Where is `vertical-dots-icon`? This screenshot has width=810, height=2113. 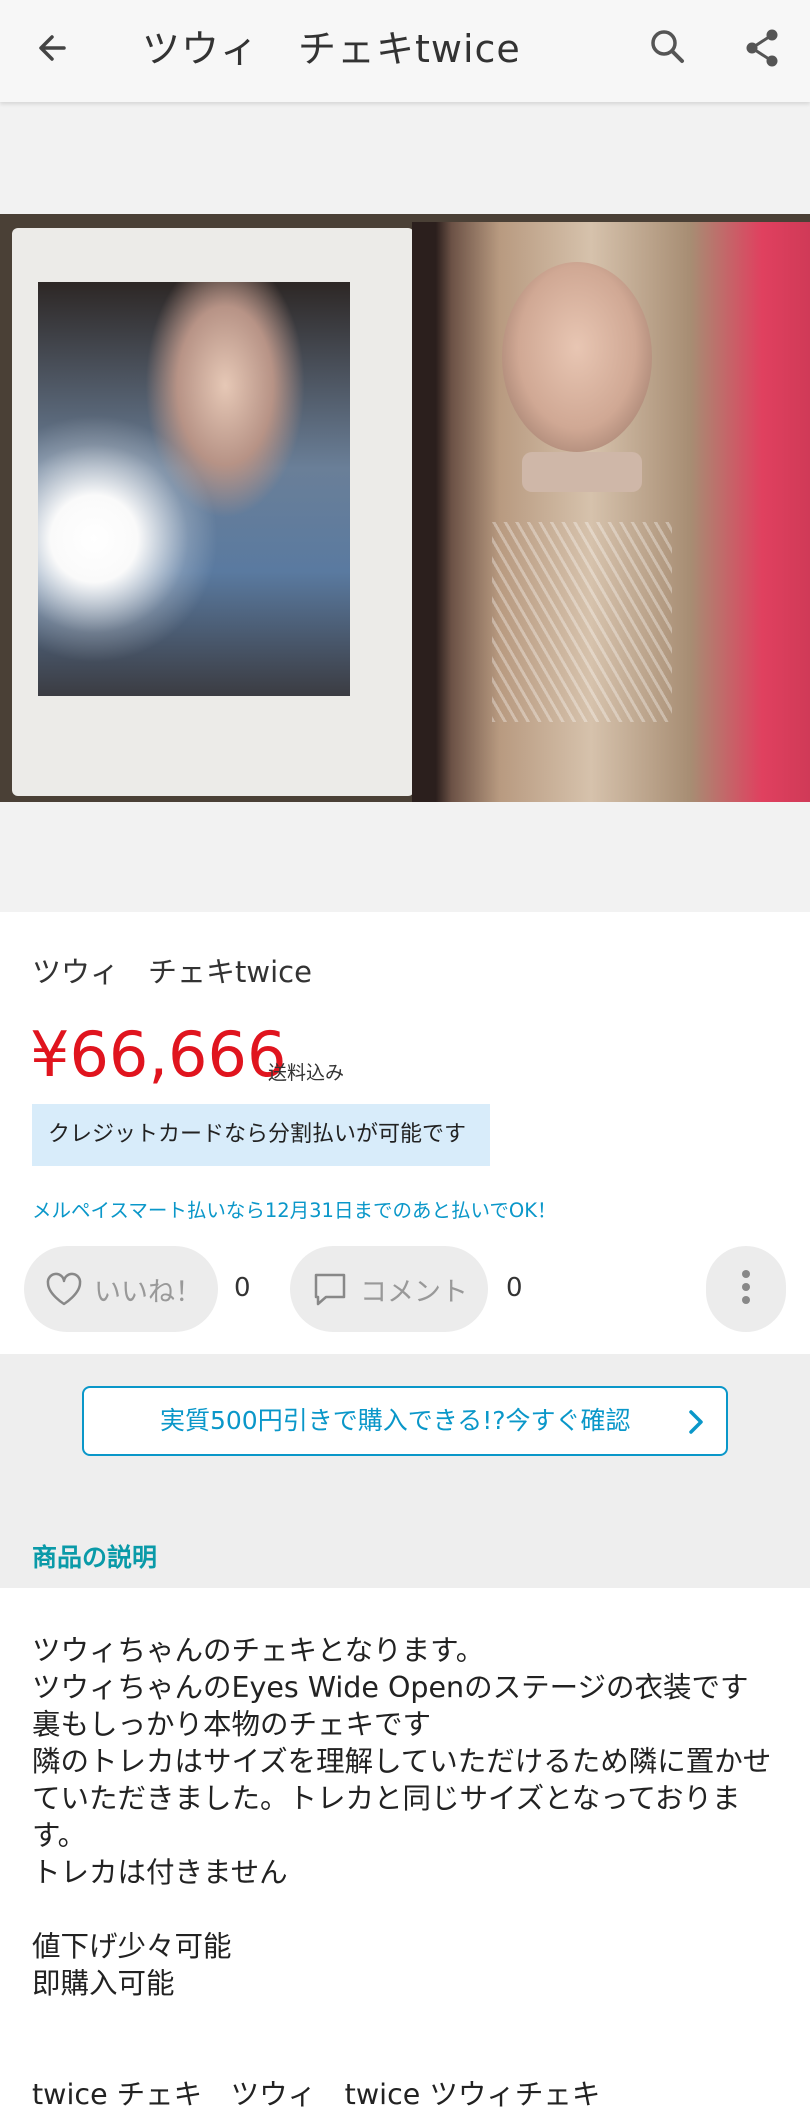
vertical-dots-icon is located at coordinates (746, 1289).